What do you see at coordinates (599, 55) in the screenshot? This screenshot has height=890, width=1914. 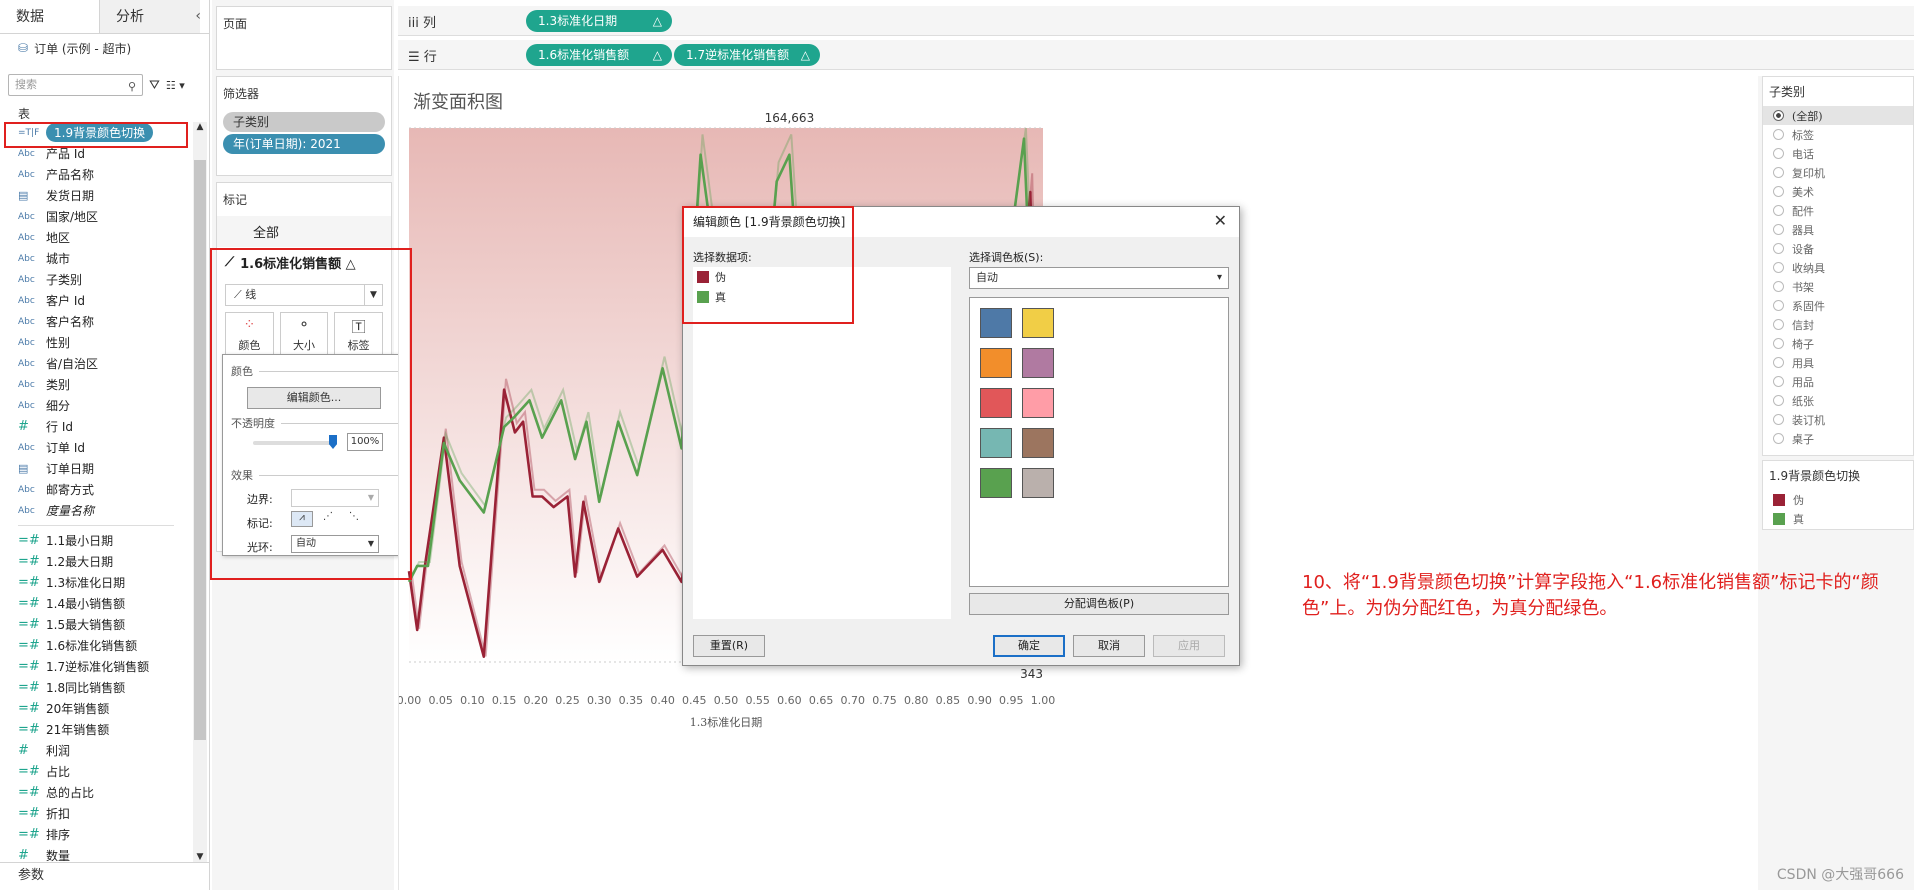 I see `row-pill-sales: 1.6标准化销售额 △` at bounding box center [599, 55].